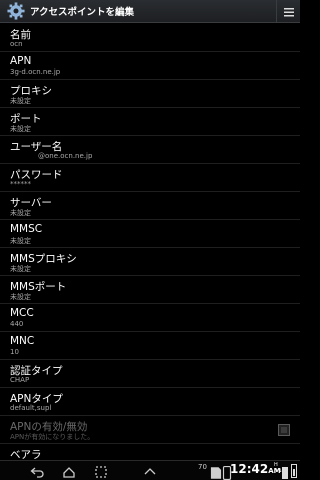 This screenshot has width=320, height=480. I want to click on phone-icon, so click(226, 472).